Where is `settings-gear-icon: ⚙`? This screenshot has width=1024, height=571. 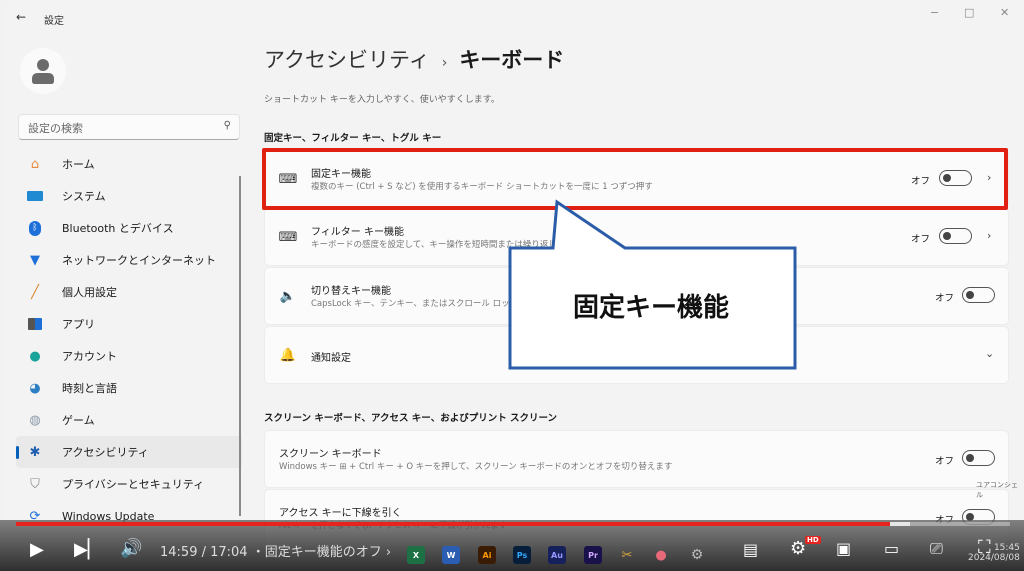
settings-gear-icon: ⚙ is located at coordinates (798, 548).